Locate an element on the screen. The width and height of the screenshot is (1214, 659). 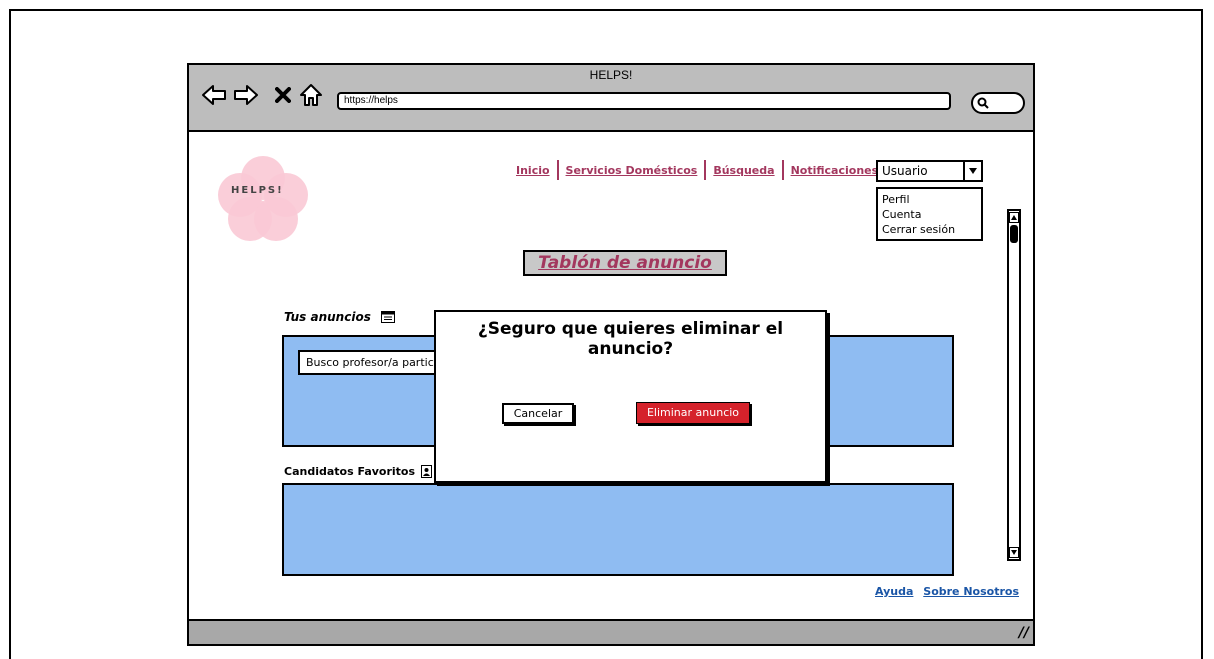
menu-item-perfil: Perfil is located at coordinates (929, 199).